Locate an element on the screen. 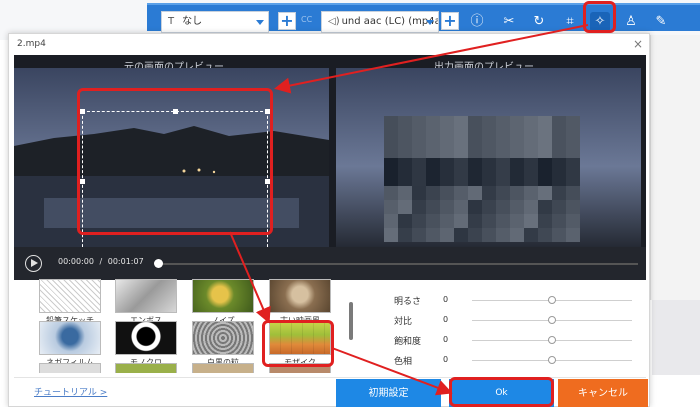  cancel-button: キャンセル is located at coordinates (603, 393).